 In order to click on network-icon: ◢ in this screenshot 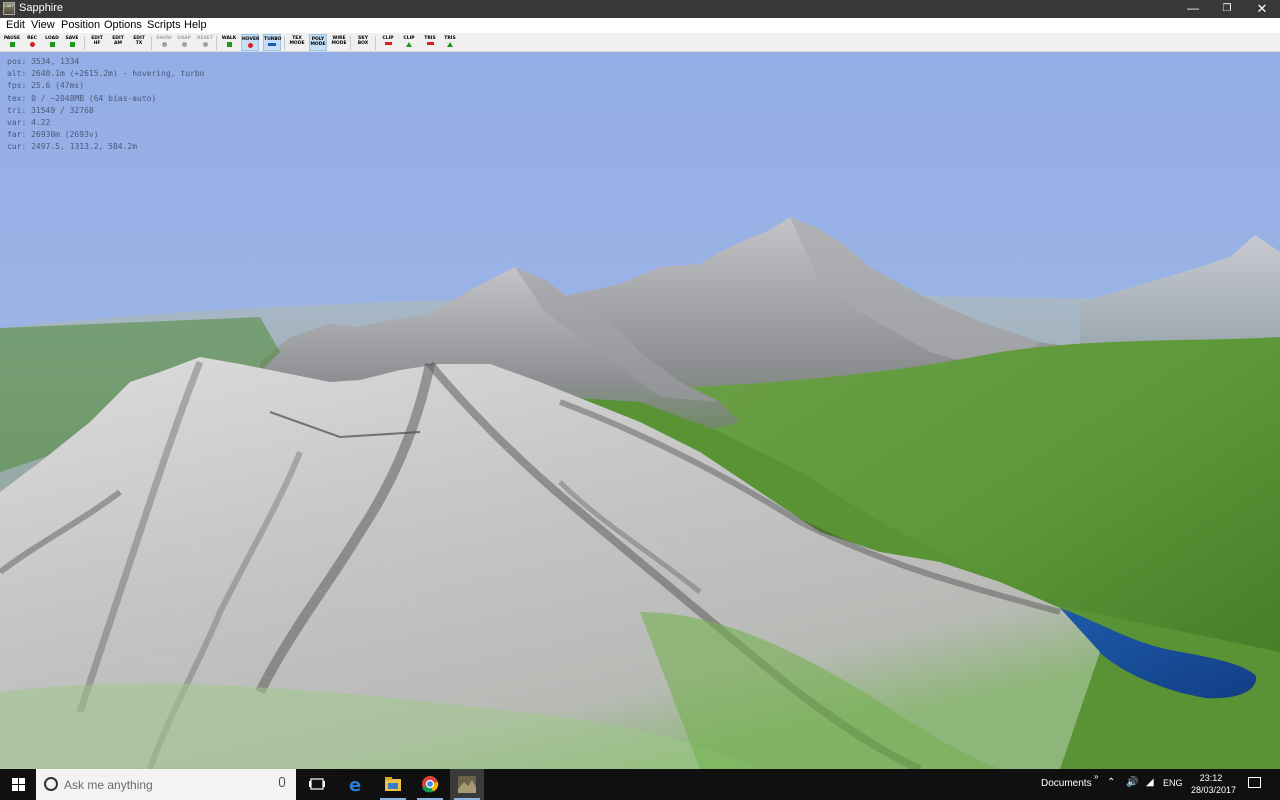, I will do `click(1150, 782)`.